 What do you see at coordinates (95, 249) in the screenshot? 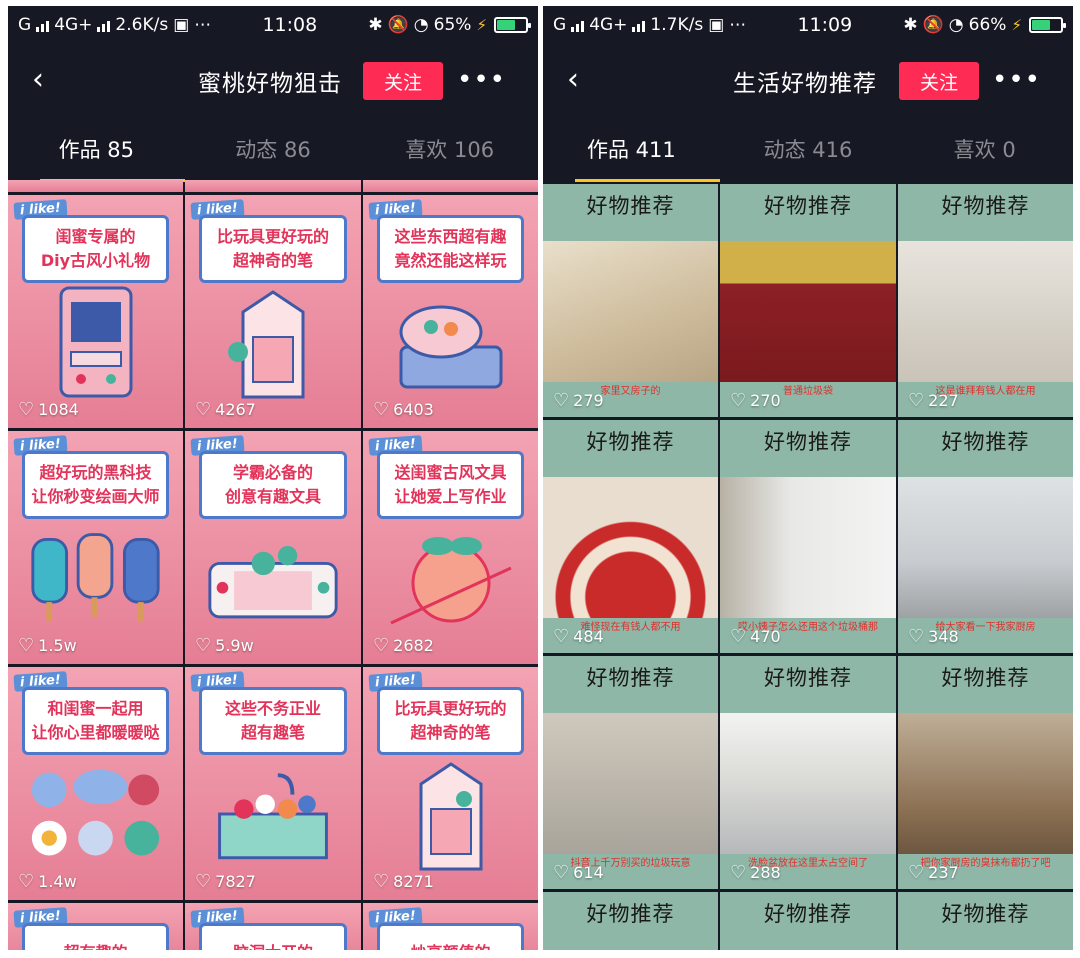
I see `thumbnail-banner: 闺蜜专属的 Diy古风小礼物` at bounding box center [95, 249].